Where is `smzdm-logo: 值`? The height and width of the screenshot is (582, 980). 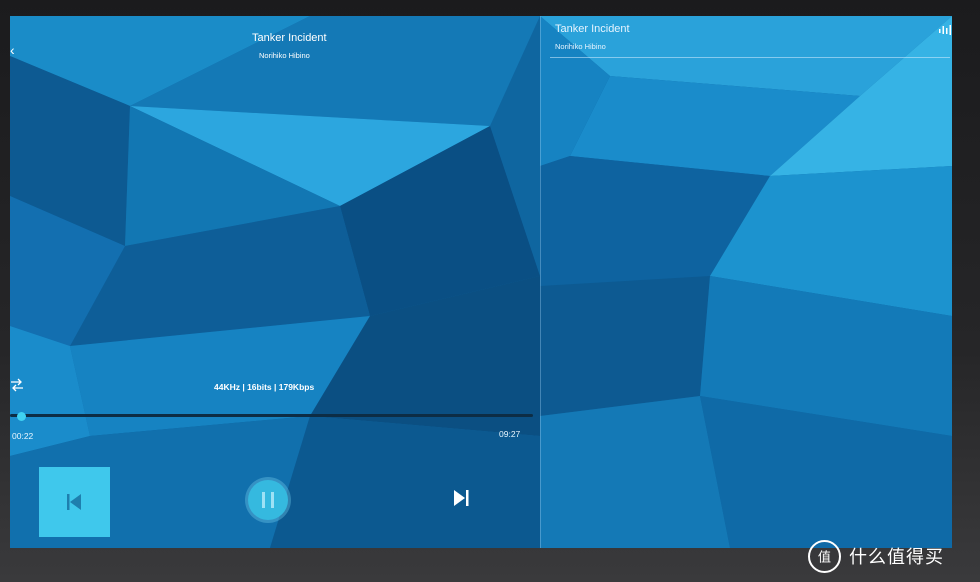
smzdm-logo: 值 is located at coordinates (824, 556).